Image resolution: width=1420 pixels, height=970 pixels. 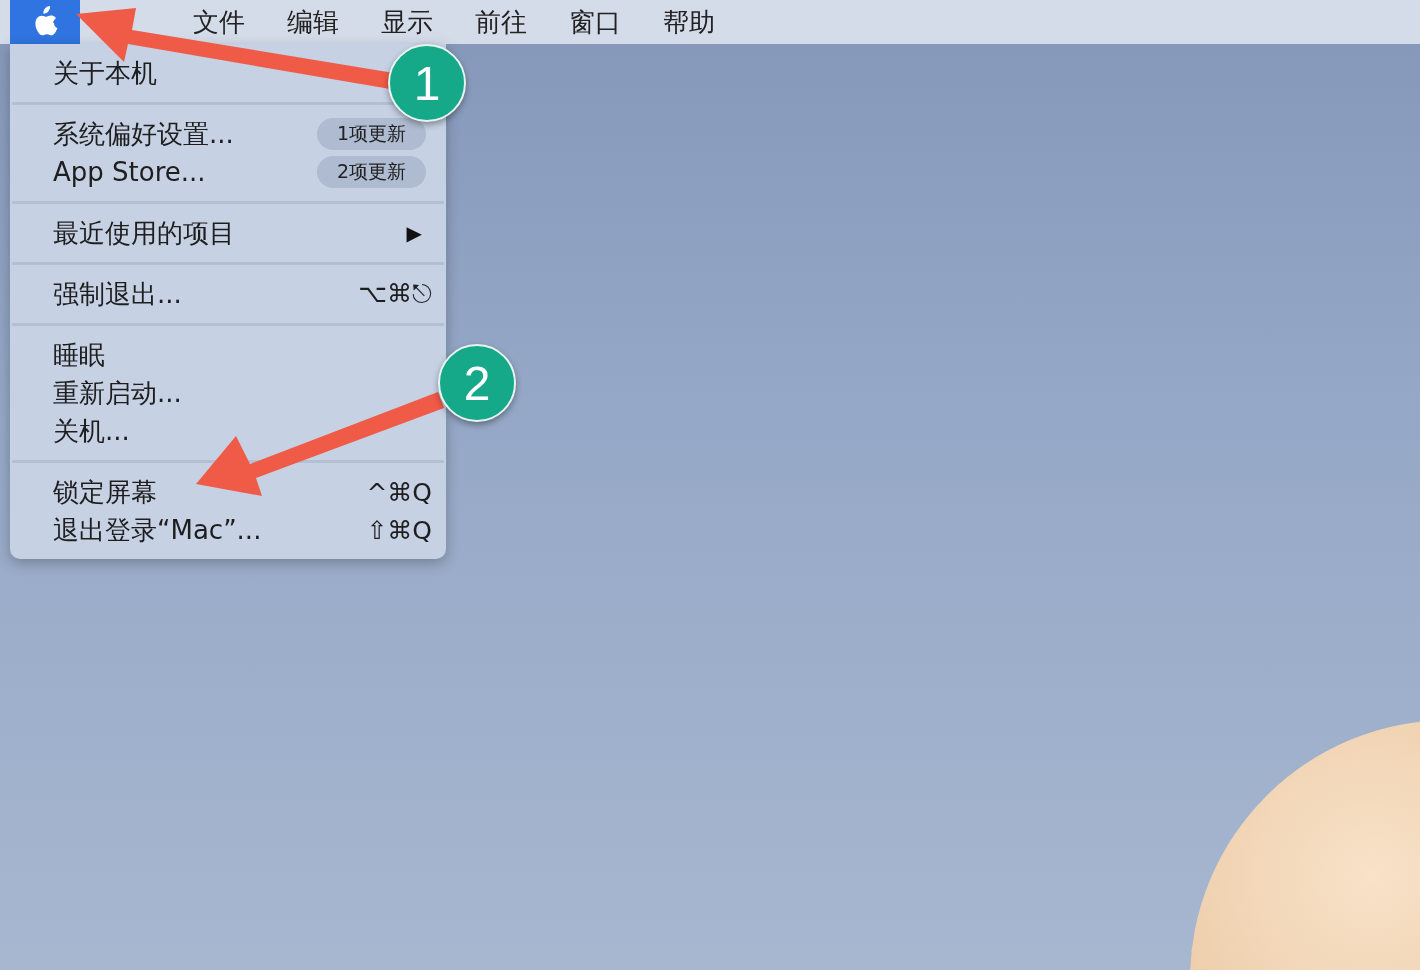 What do you see at coordinates (414, 233) in the screenshot?
I see `submenu-arrow: ▶` at bounding box center [414, 233].